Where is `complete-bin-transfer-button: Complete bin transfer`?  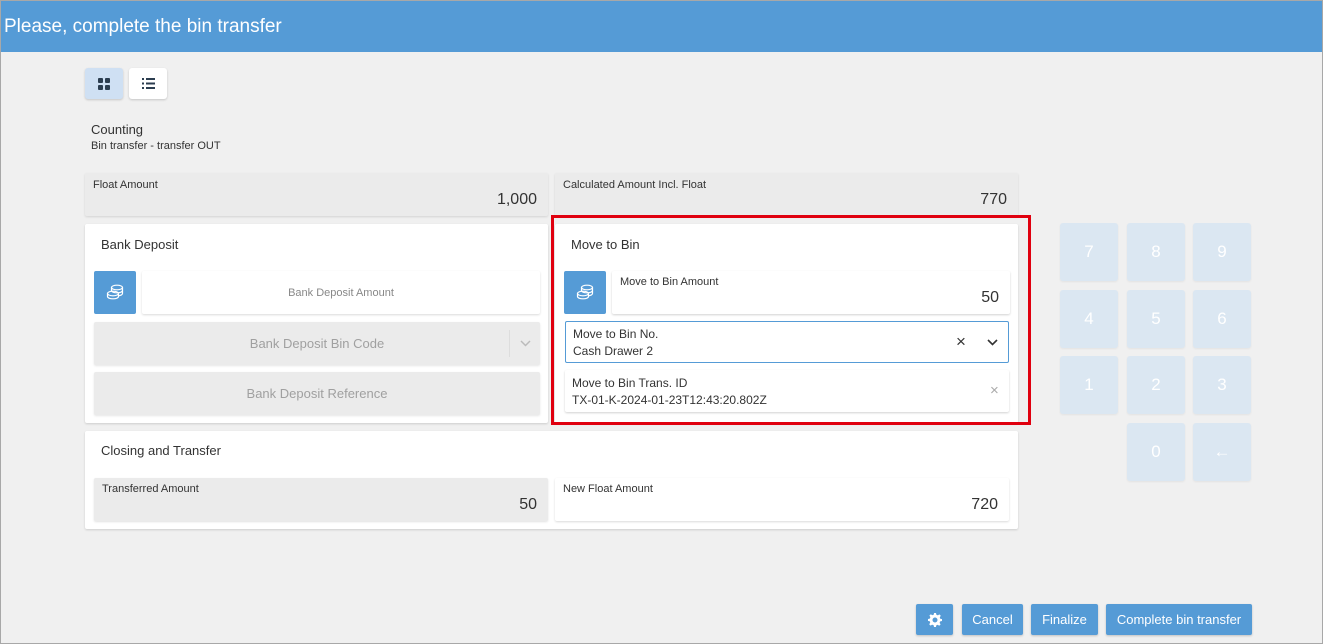 complete-bin-transfer-button: Complete bin transfer is located at coordinates (1179, 619).